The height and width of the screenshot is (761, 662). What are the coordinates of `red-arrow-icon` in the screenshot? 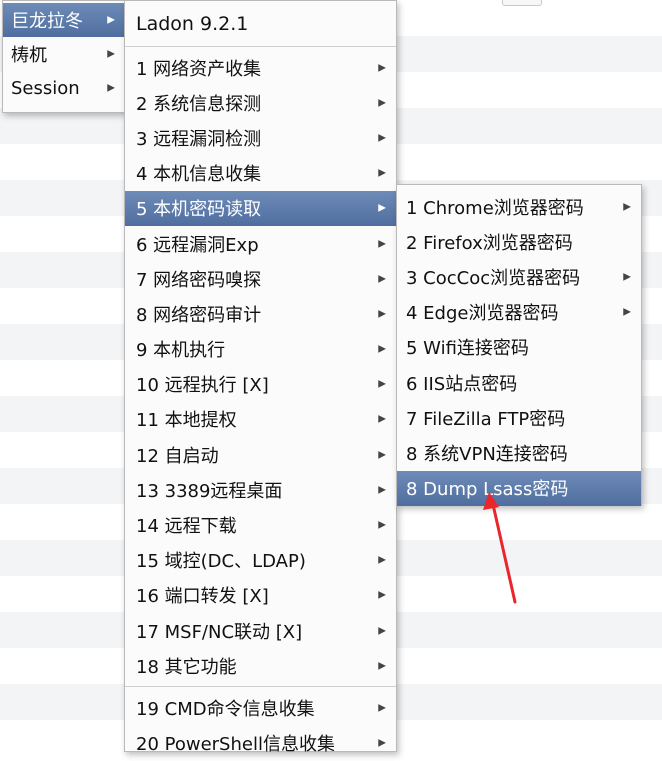 It's located at (500, 548).